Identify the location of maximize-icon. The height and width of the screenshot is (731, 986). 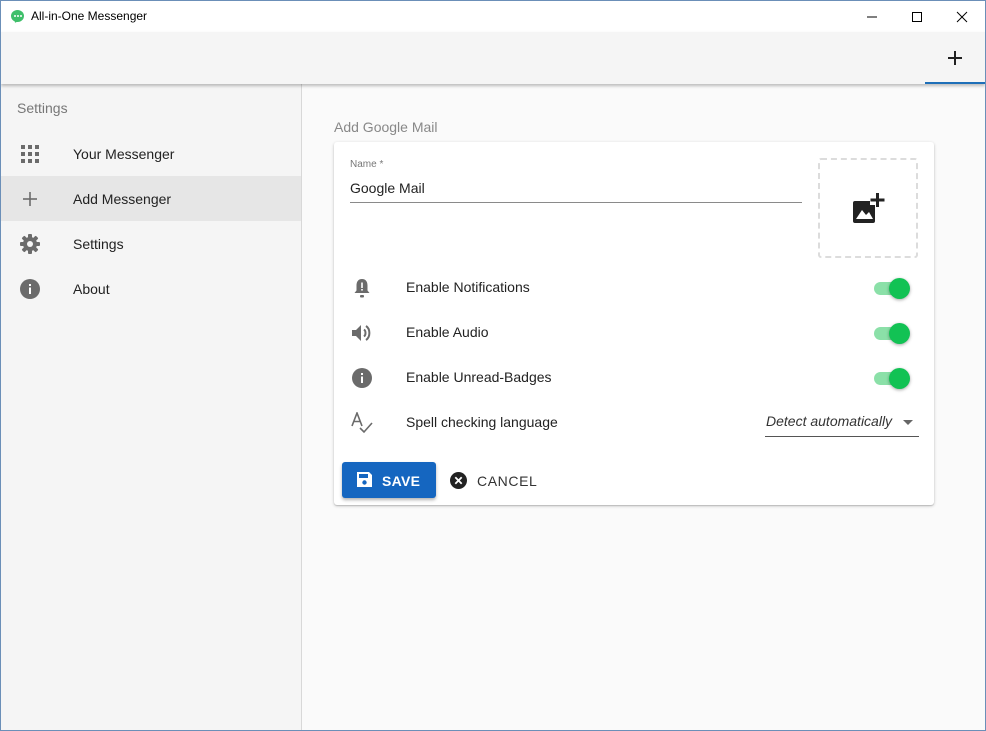
(917, 16).